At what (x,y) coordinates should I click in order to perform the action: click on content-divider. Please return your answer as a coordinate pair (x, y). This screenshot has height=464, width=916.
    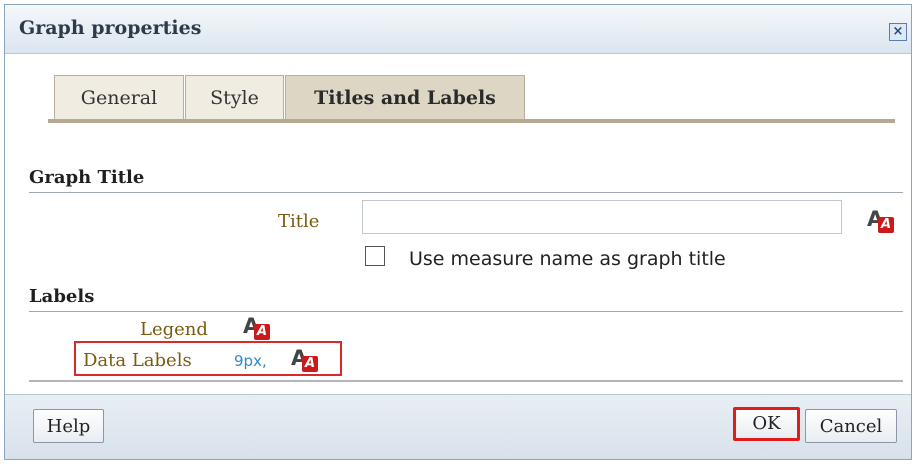
    Looking at the image, I should click on (466, 381).